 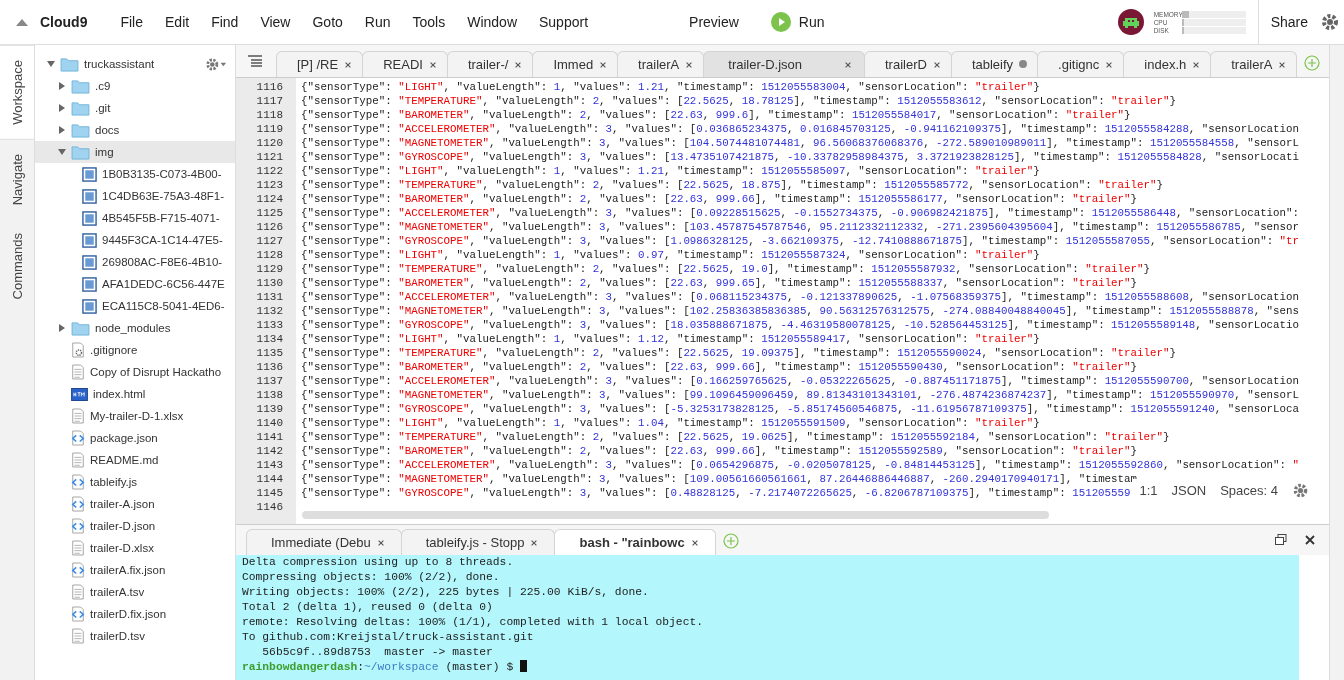 I want to click on code-line: {"sensorType": "TEMPERATURE", "valueLength": 2, "values": [22.5625, 18.875], "timestamp": 1512055585772, "sensorLocation": "trailer"}, so click(x=732, y=184).